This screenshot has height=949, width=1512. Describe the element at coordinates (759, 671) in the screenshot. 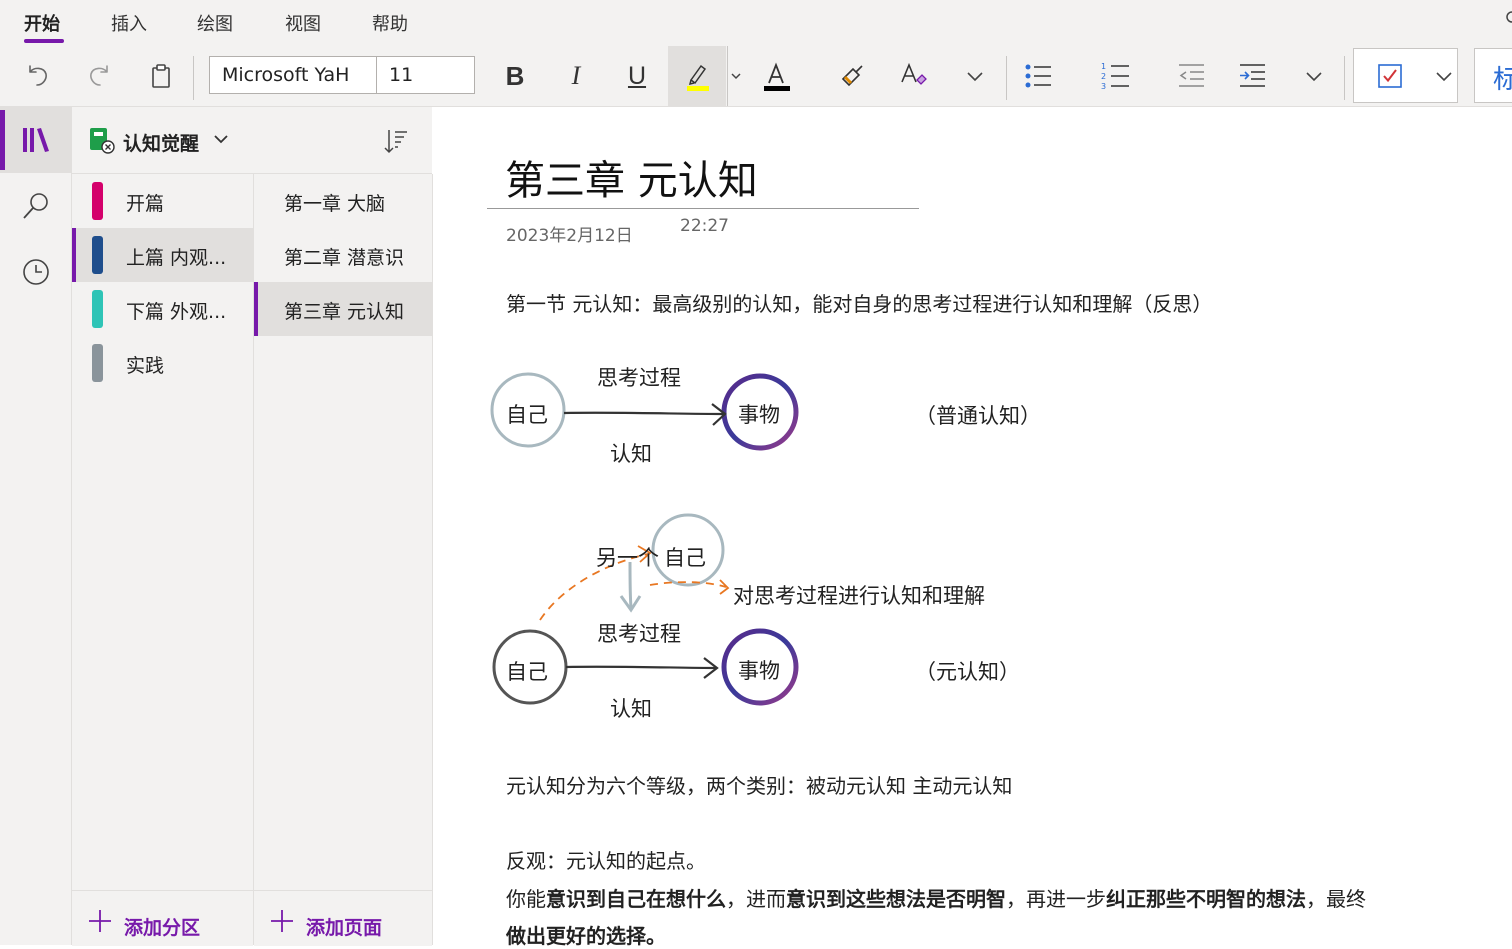

I see `diagram2-thing-label: 事物` at that location.